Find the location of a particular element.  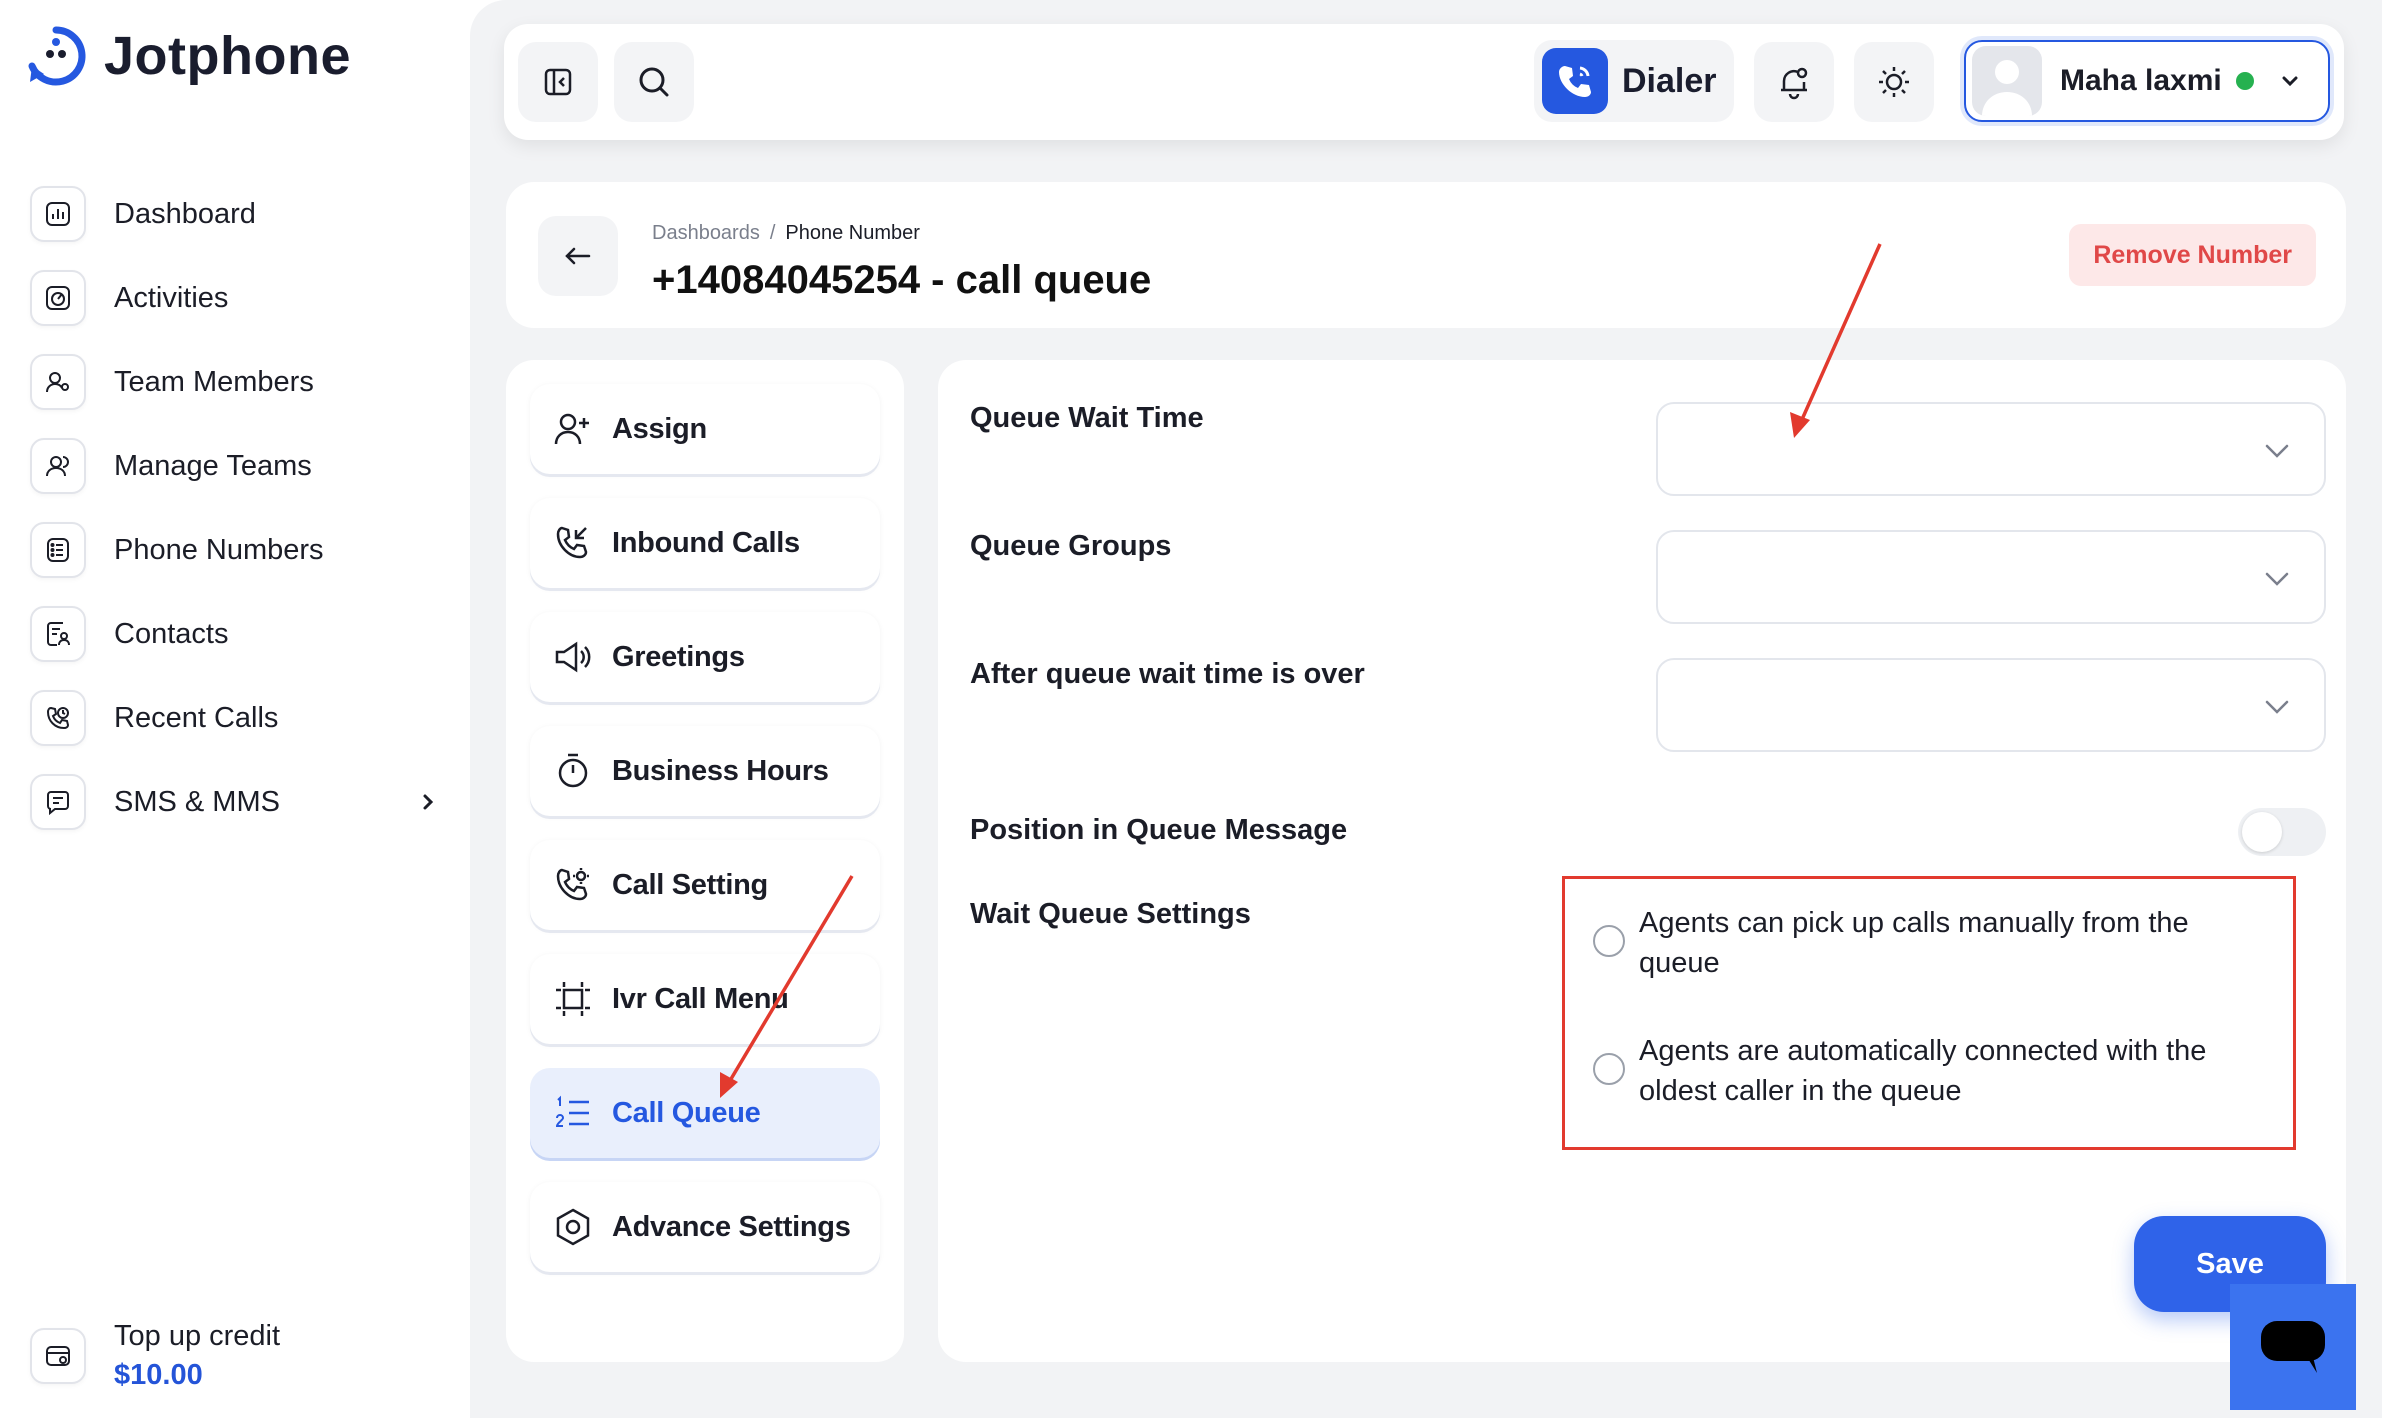

breadcrumb-dashboards: Dashboards is located at coordinates (706, 233).